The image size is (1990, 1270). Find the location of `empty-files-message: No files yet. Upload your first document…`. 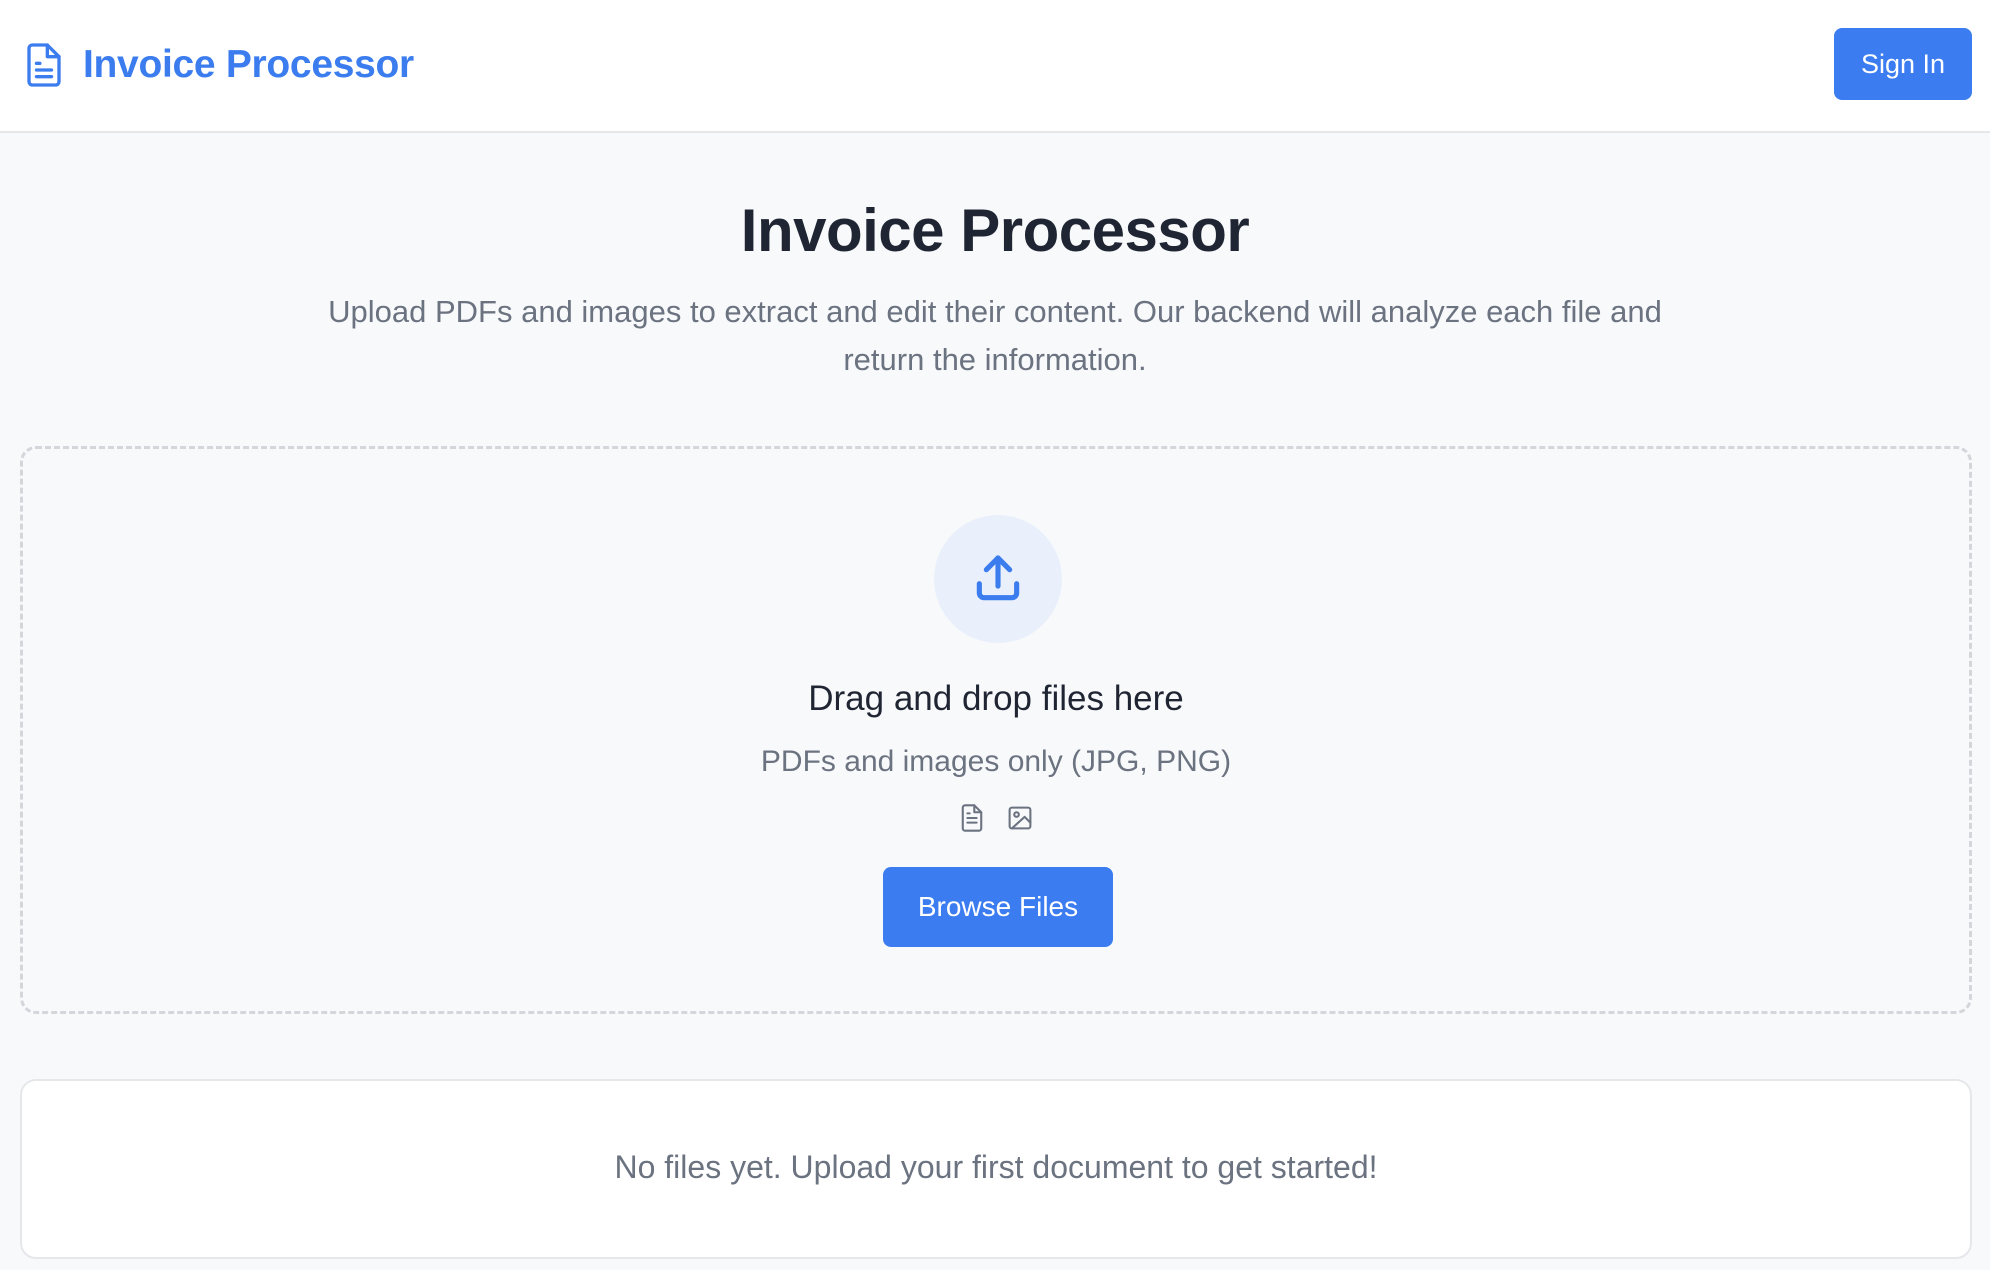

empty-files-message: No files yet. Upload your first document… is located at coordinates (996, 1167).